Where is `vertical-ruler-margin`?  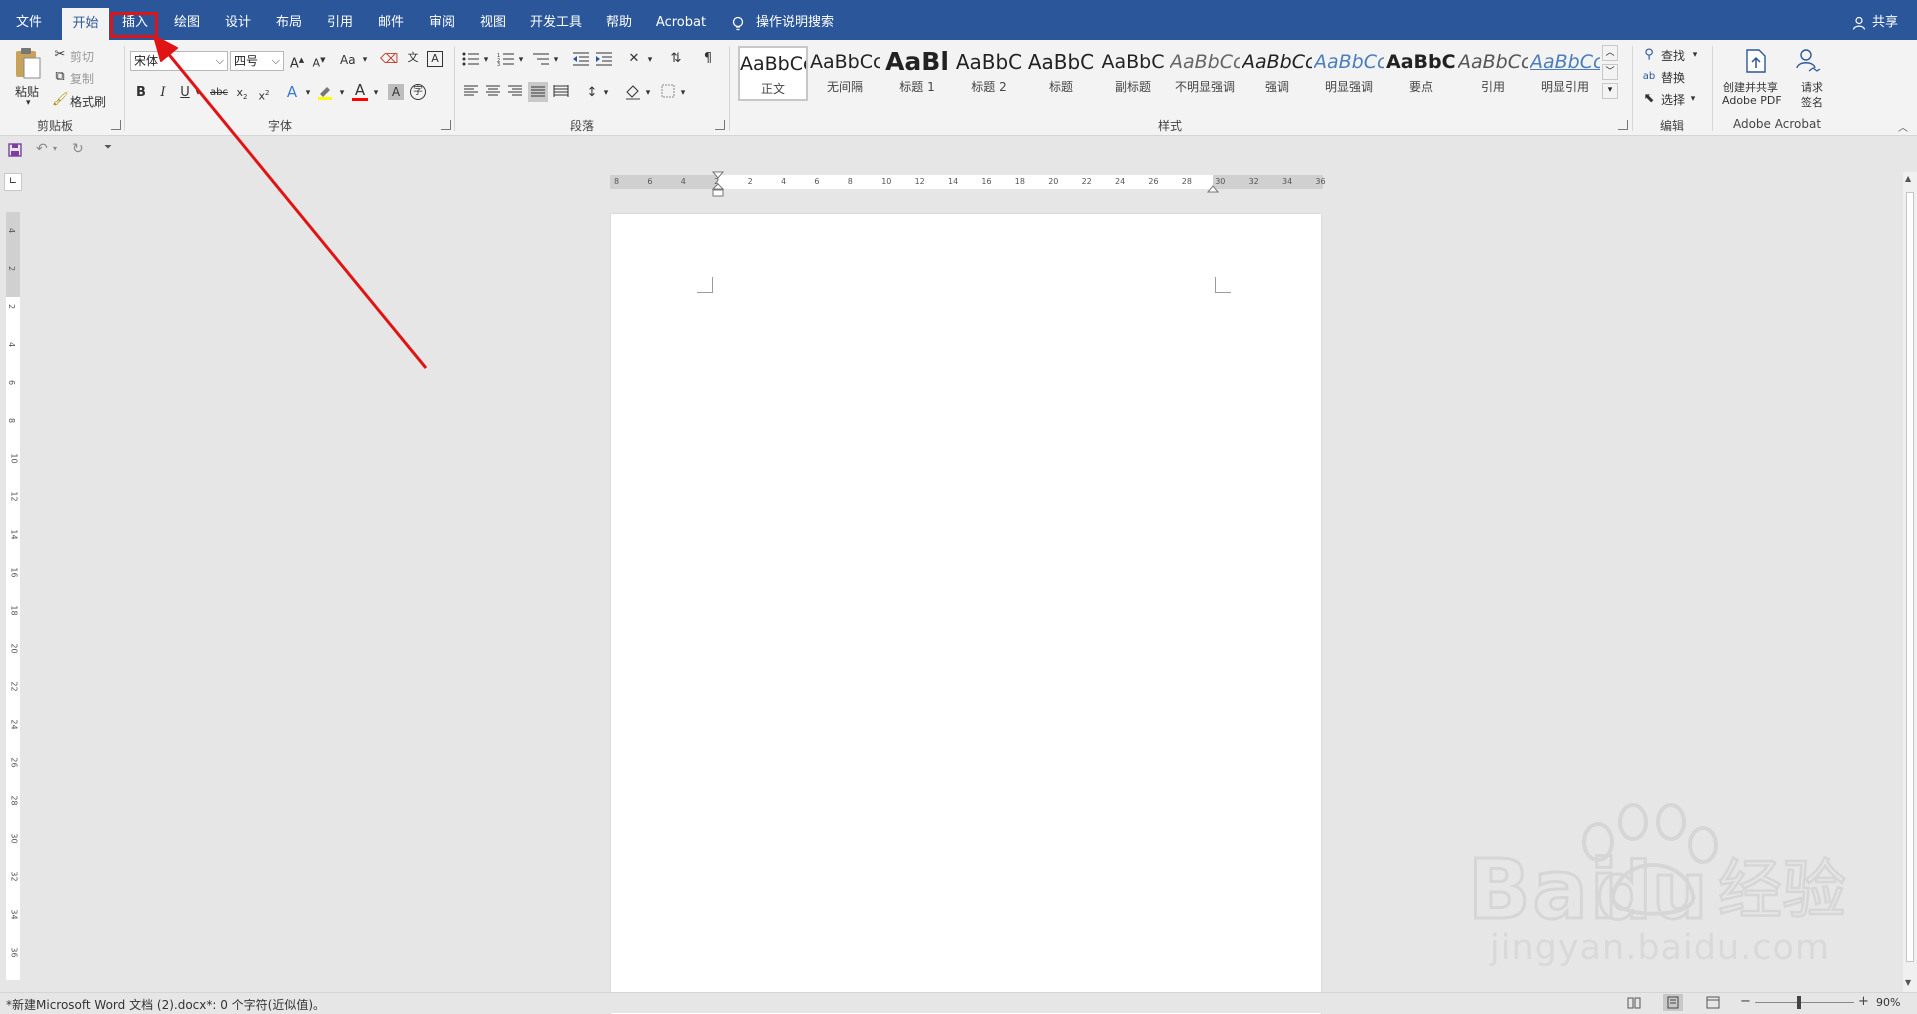 vertical-ruler-margin is located at coordinates (13, 254).